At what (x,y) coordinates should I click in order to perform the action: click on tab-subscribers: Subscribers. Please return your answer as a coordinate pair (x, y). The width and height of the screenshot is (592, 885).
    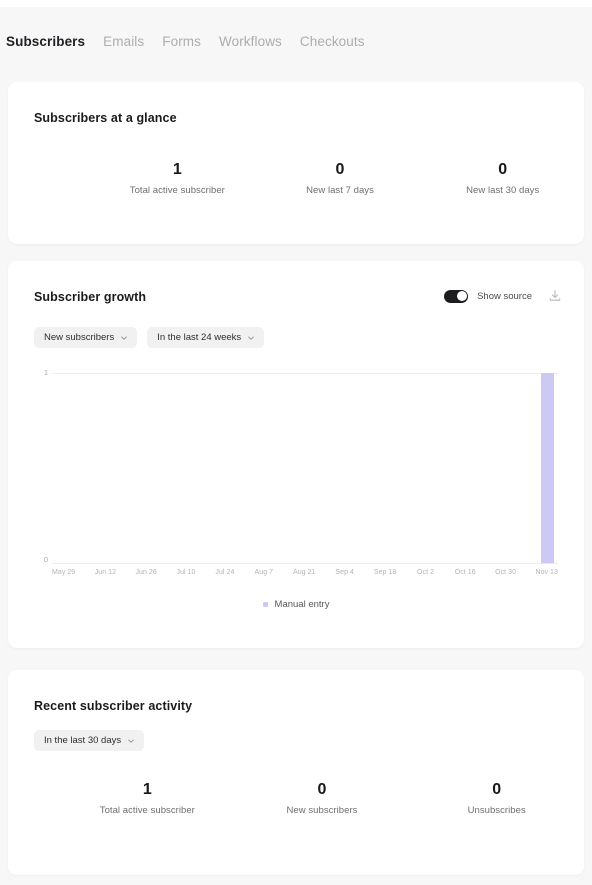
    Looking at the image, I should click on (45, 42).